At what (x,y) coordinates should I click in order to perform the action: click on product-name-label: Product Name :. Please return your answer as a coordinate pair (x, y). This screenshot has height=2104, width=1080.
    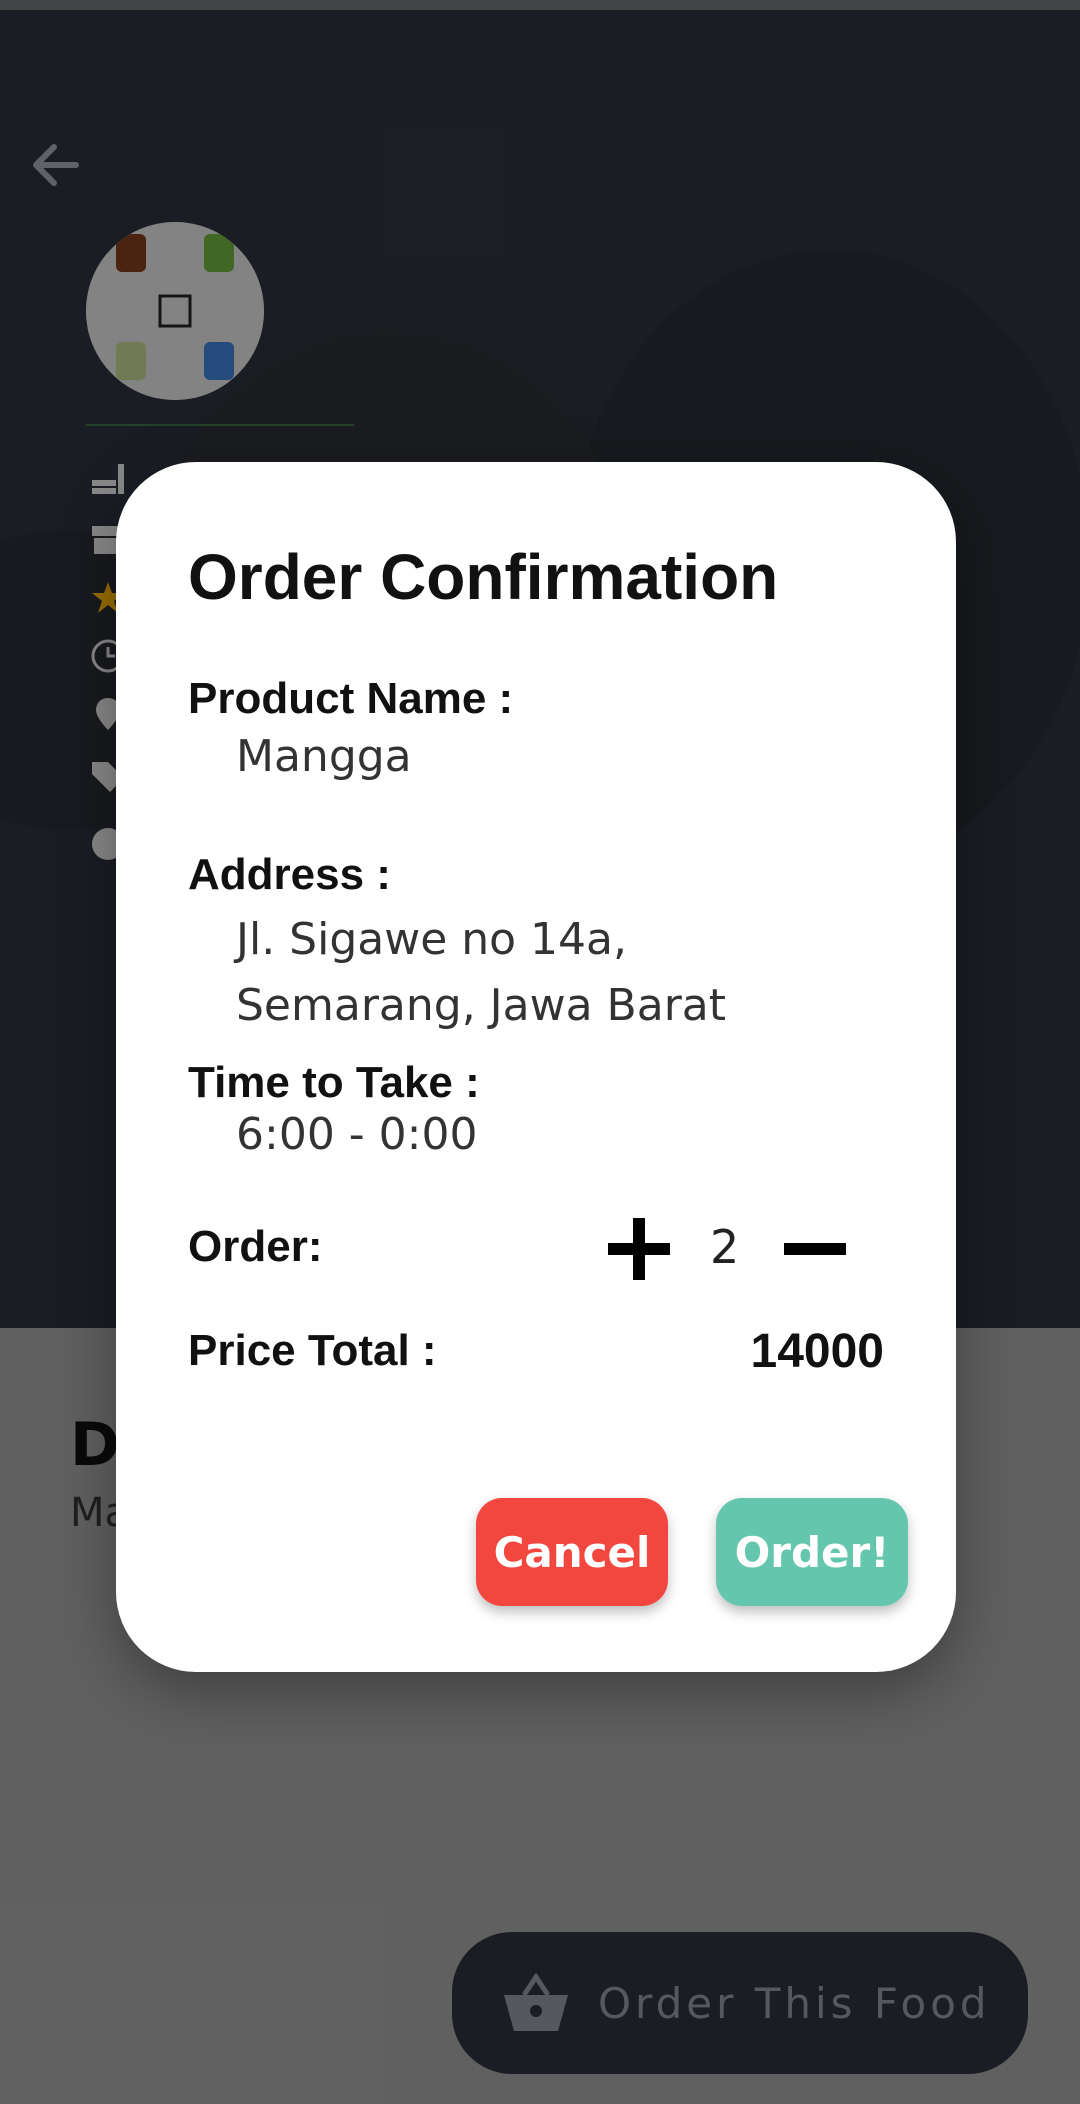
    Looking at the image, I should click on (351, 698).